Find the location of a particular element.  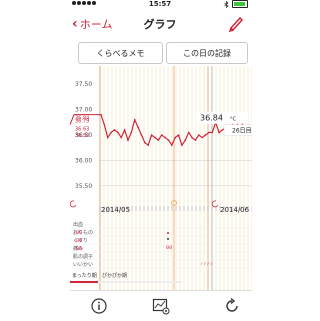

bottom-toolbar is located at coordinates (161, 305).